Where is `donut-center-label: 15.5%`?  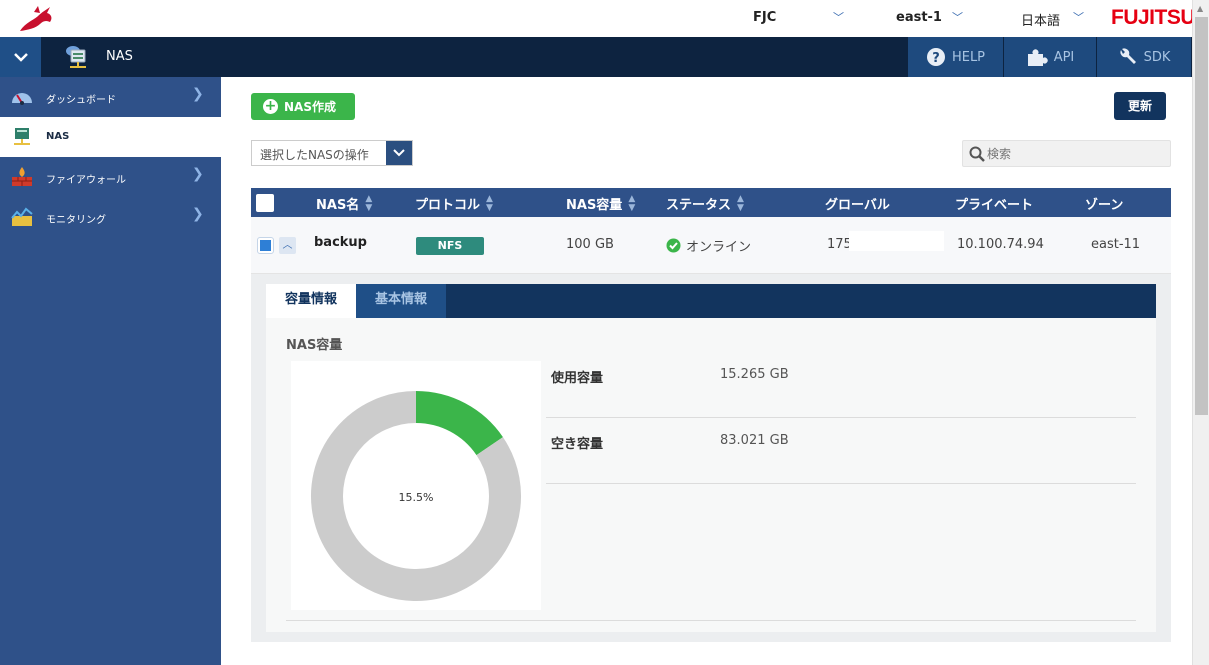
donut-center-label: 15.5% is located at coordinates (416, 497).